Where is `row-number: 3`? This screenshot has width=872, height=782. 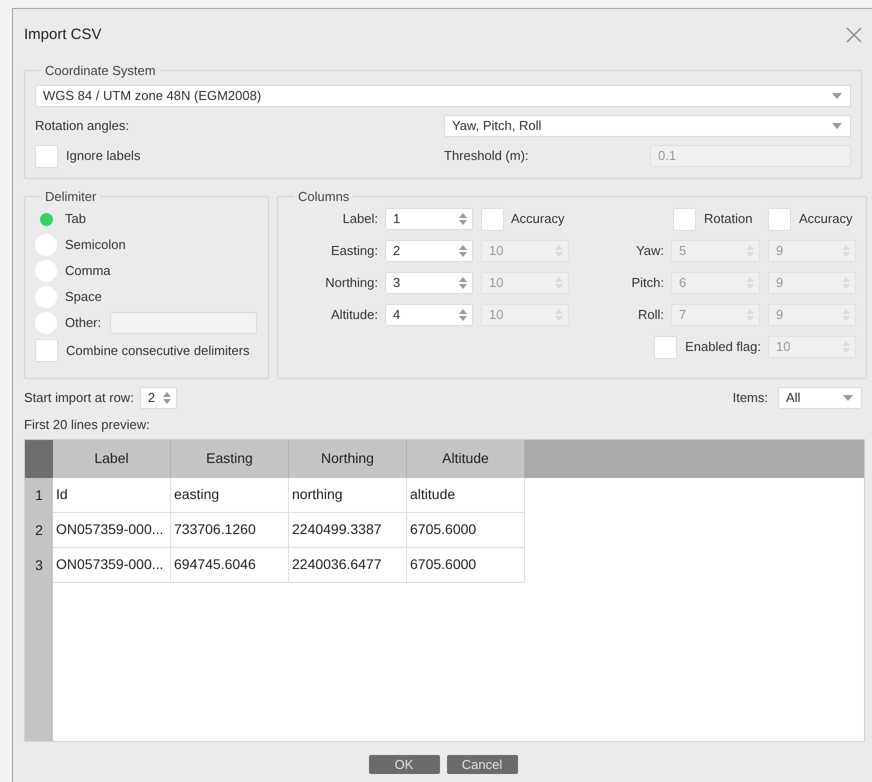
row-number: 3 is located at coordinates (39, 565).